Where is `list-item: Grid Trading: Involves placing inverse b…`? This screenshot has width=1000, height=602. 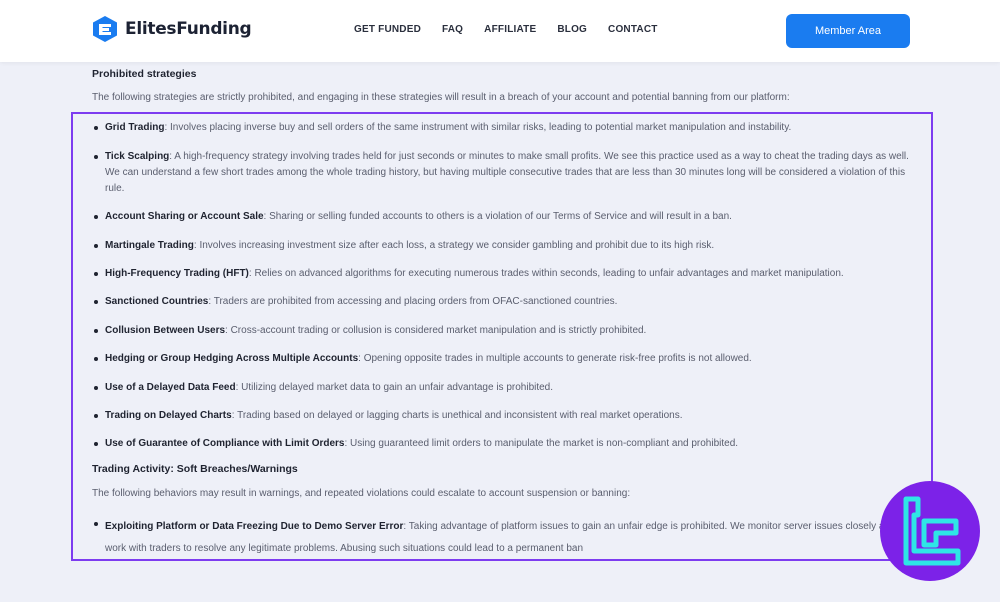 list-item: Grid Trading: Involves placing inverse b… is located at coordinates (503, 128).